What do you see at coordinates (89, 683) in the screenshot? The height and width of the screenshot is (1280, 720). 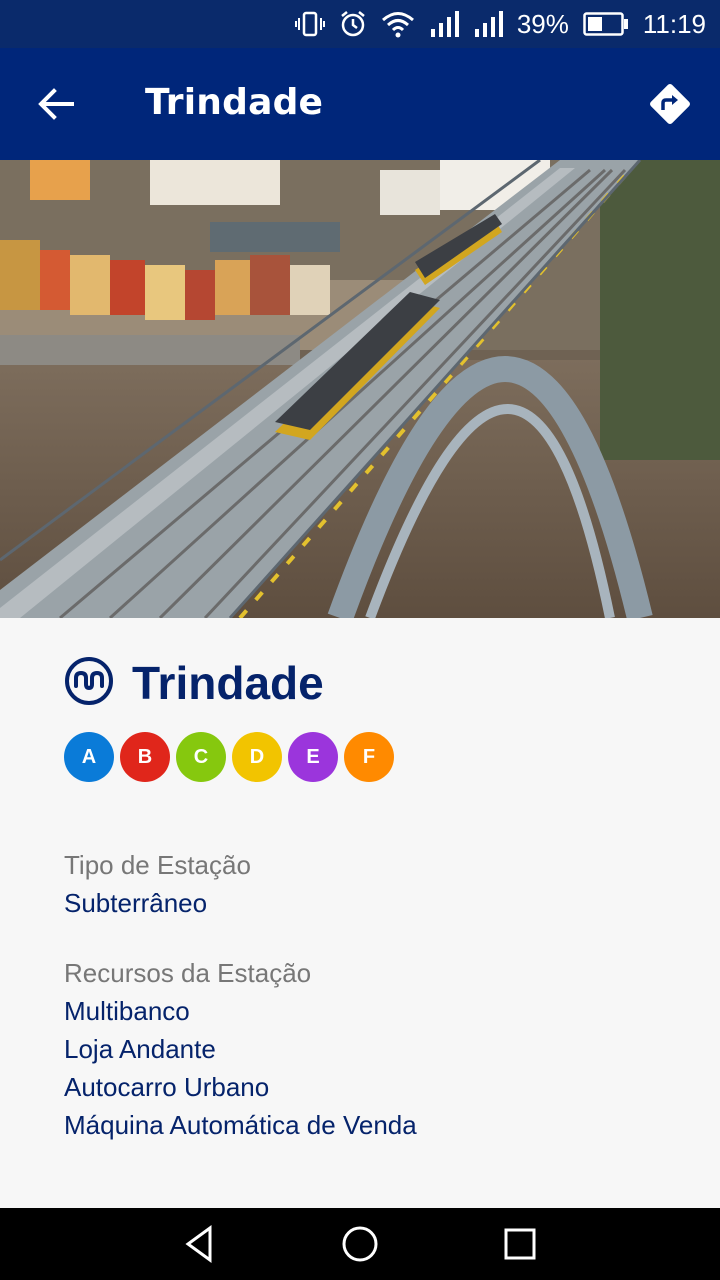 I see `metro-logo-icon` at bounding box center [89, 683].